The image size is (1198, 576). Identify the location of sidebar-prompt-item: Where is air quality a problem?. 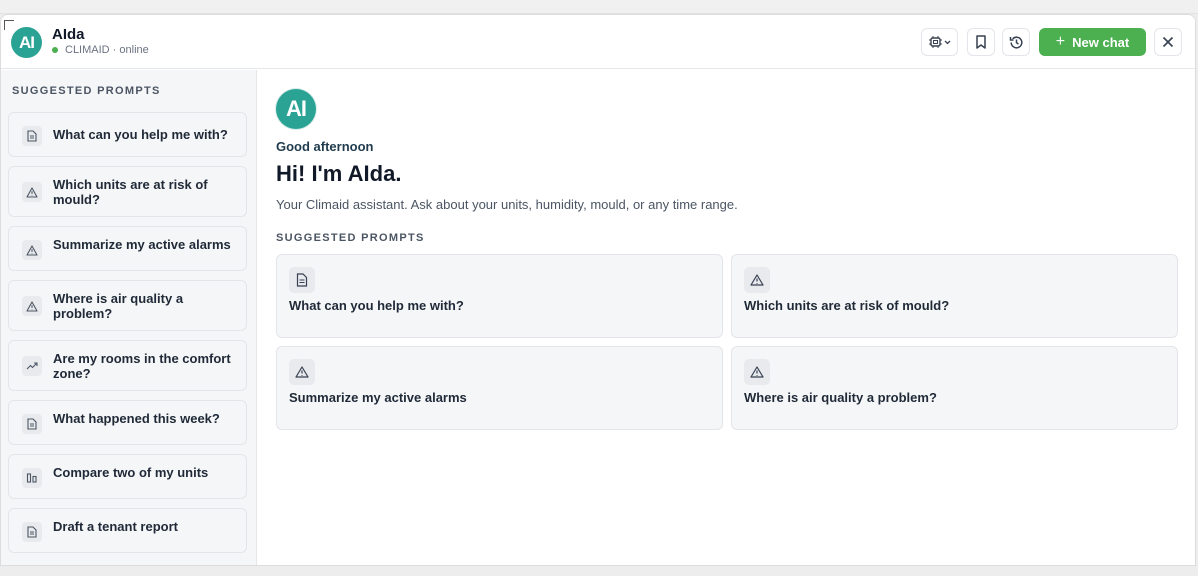
(127, 305).